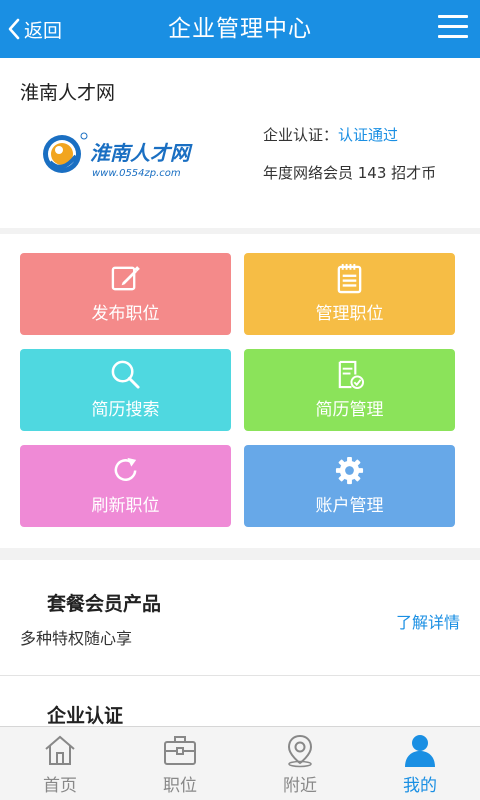 This screenshot has width=480, height=800. I want to click on resume-manage-tile: 简历管理, so click(349, 390).